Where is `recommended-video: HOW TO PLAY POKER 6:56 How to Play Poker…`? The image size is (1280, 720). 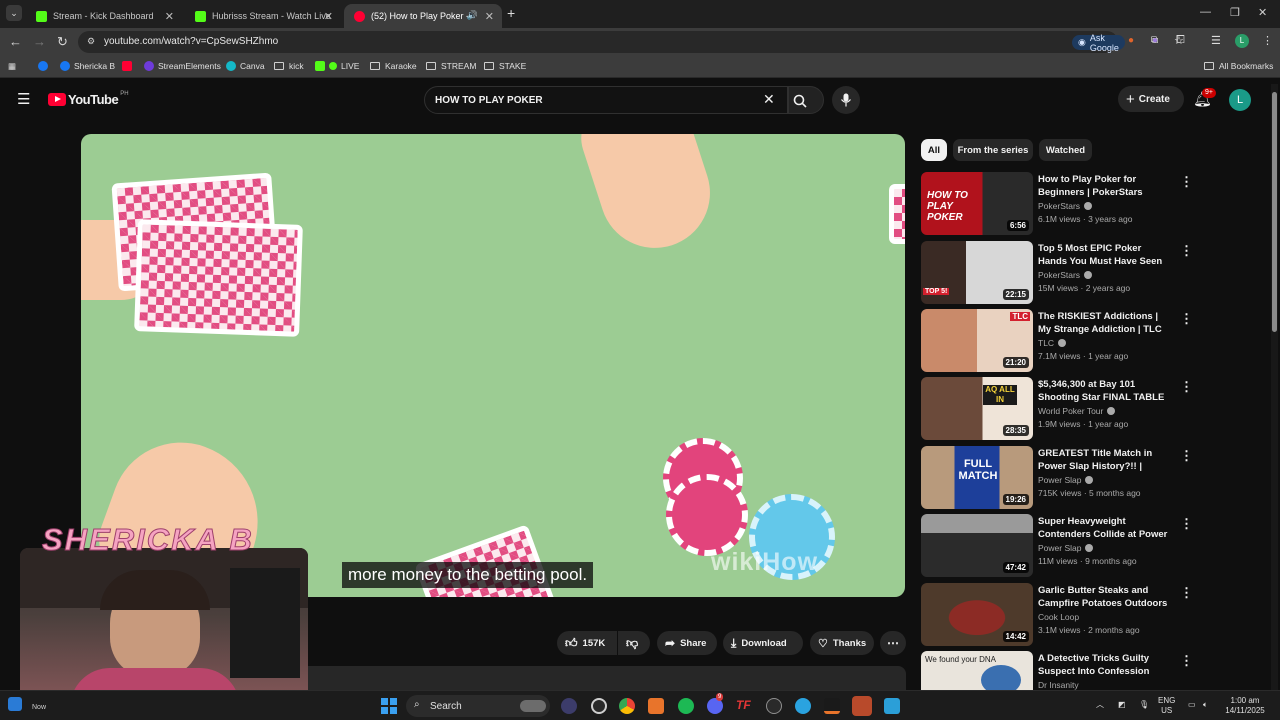
recommended-video: HOW TO PLAY POKER 6:56 How to Play Poker… is located at coordinates (1091, 204).